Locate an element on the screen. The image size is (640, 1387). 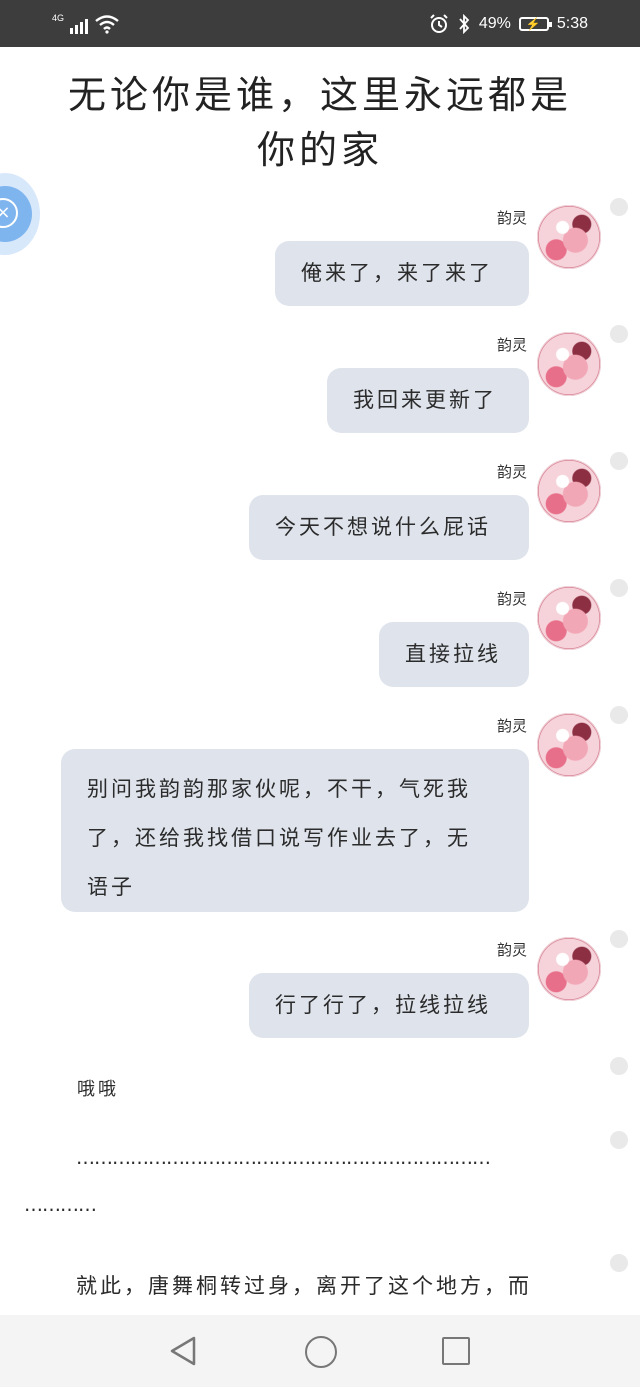
message-bubble: 直接拉线 is located at coordinates (454, 654).